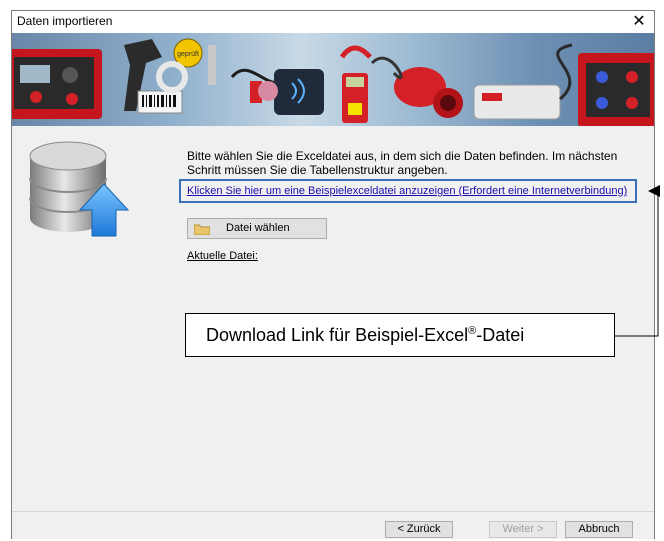 This screenshot has width=664, height=541. I want to click on barcode-scanner, so click(153, 76).